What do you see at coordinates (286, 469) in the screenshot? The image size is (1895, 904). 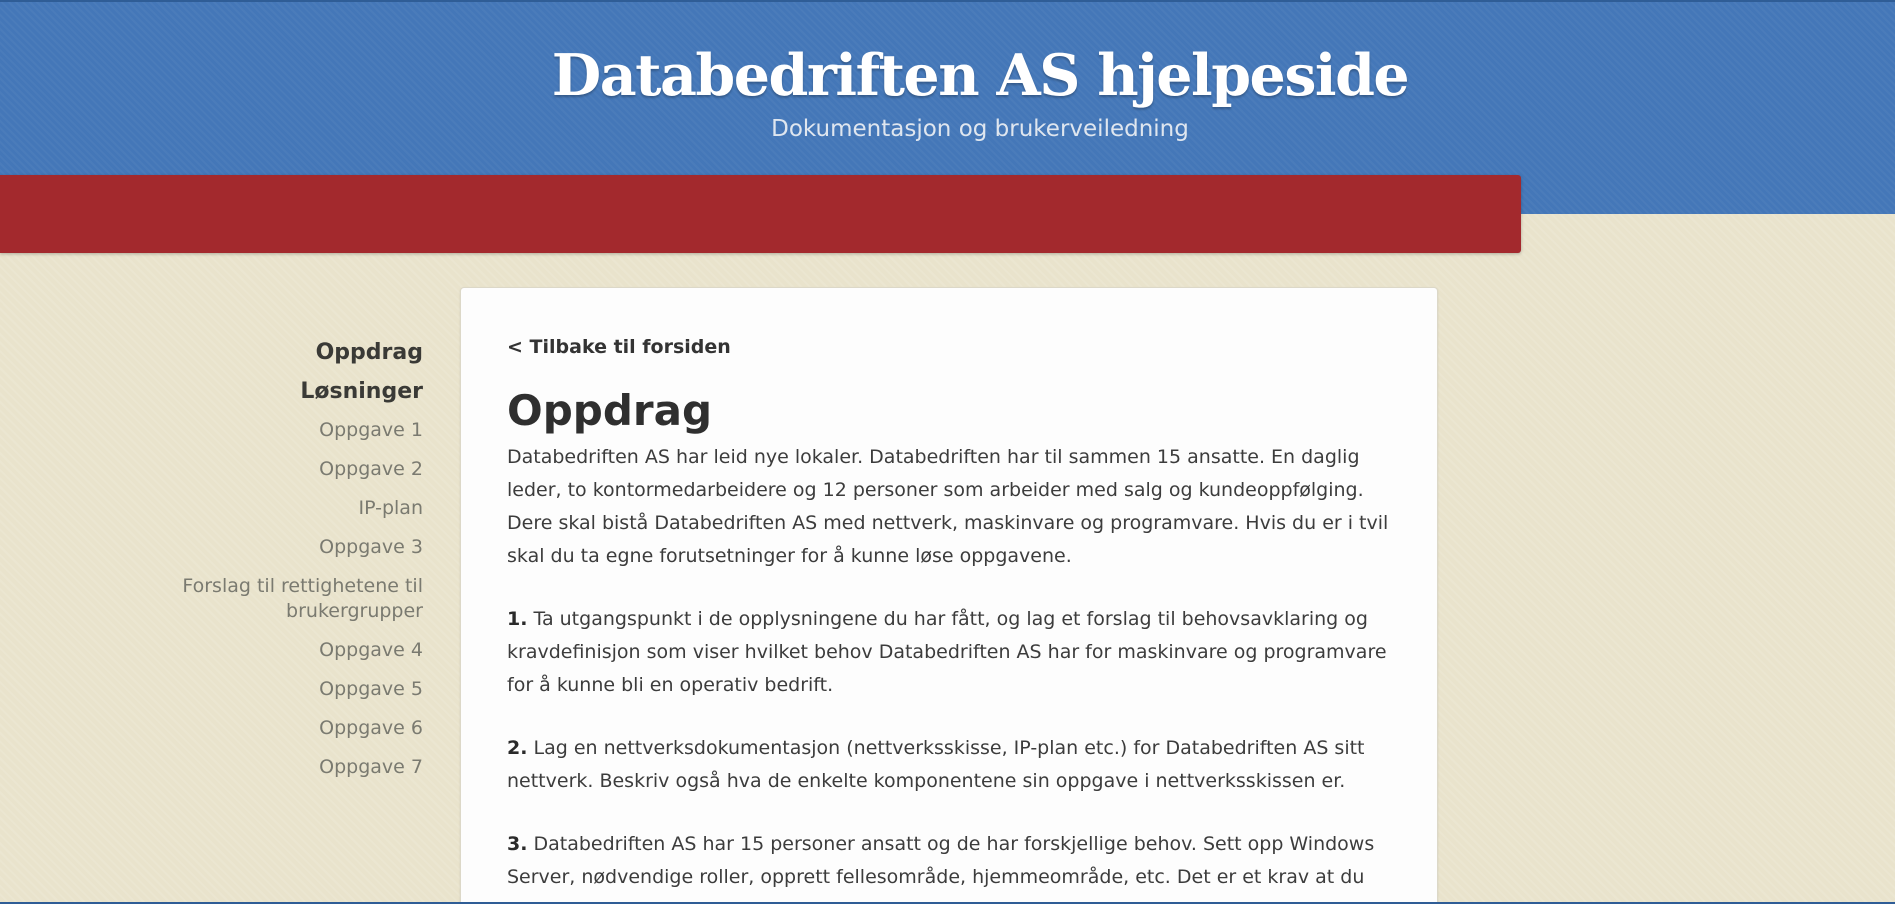 I see `sidebar-item-oppgave-2: Oppgave 2` at bounding box center [286, 469].